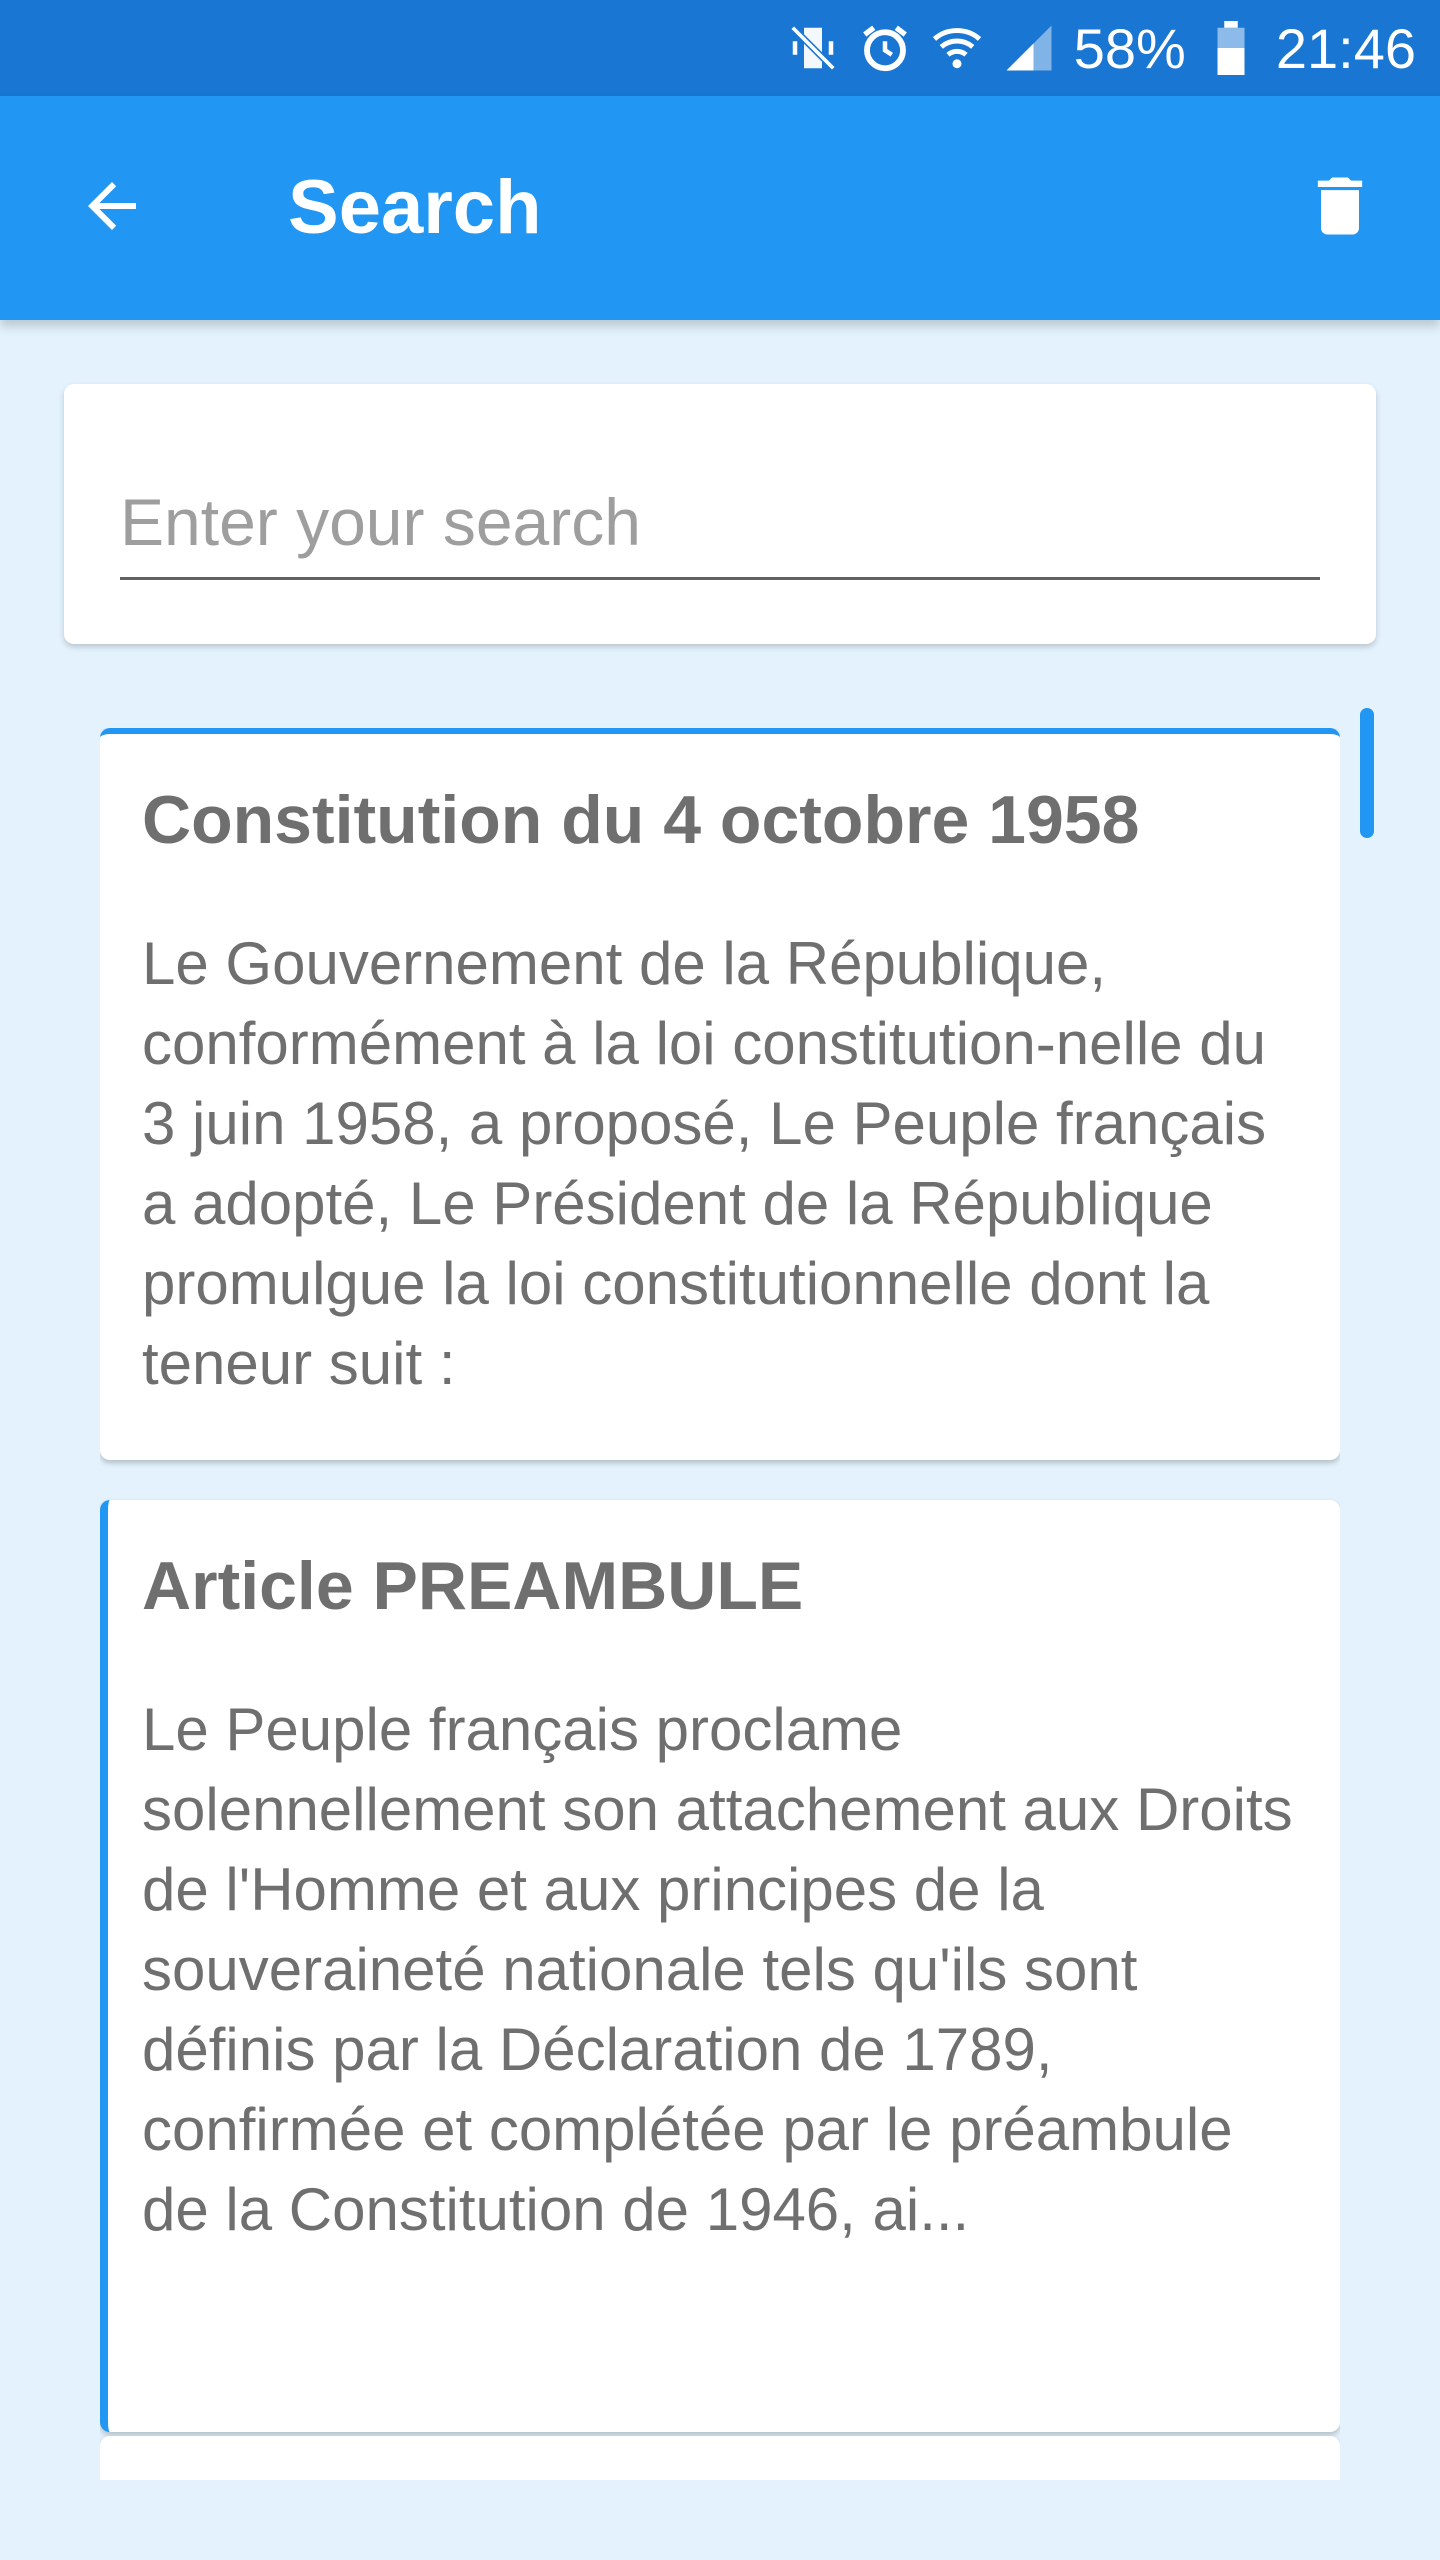 The image size is (1440, 2560). Describe the element at coordinates (957, 48) in the screenshot. I see `wifi-icon` at that location.